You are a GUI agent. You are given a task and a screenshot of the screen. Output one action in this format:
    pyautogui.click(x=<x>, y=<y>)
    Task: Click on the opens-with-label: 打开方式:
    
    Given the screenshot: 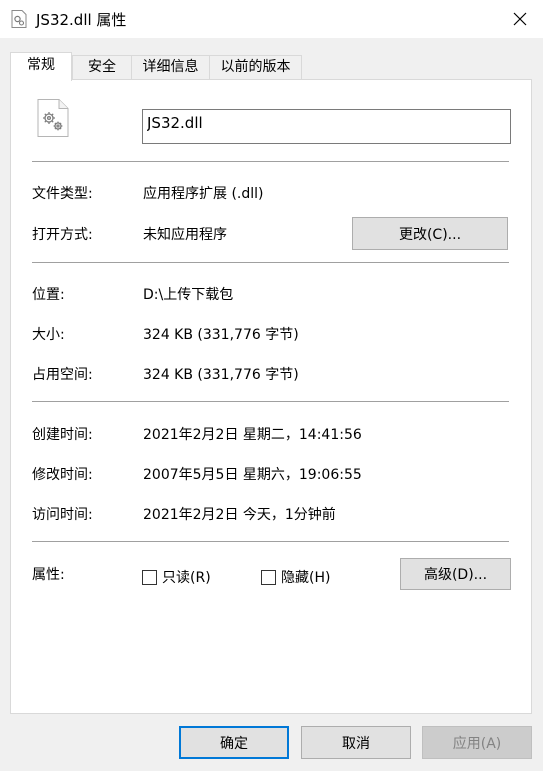 What is the action you would take?
    pyautogui.click(x=62, y=235)
    